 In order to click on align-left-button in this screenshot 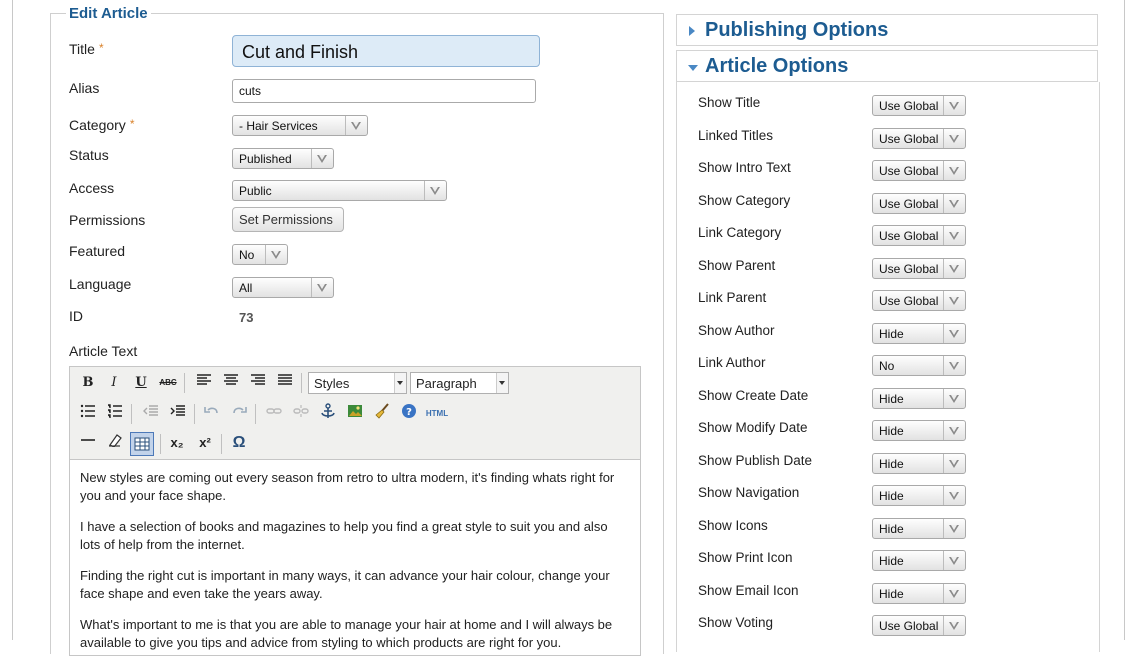, I will do `click(204, 383)`.